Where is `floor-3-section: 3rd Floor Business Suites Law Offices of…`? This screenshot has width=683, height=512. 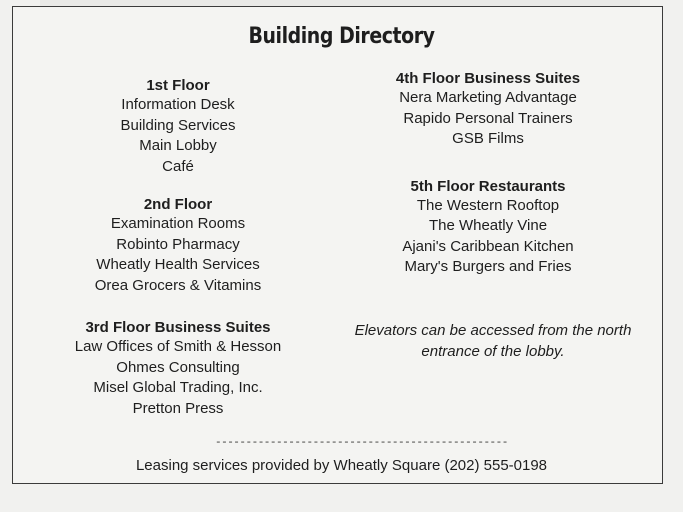
floor-3-section: 3rd Floor Business Suites Law Offices of… is located at coordinates (178, 368).